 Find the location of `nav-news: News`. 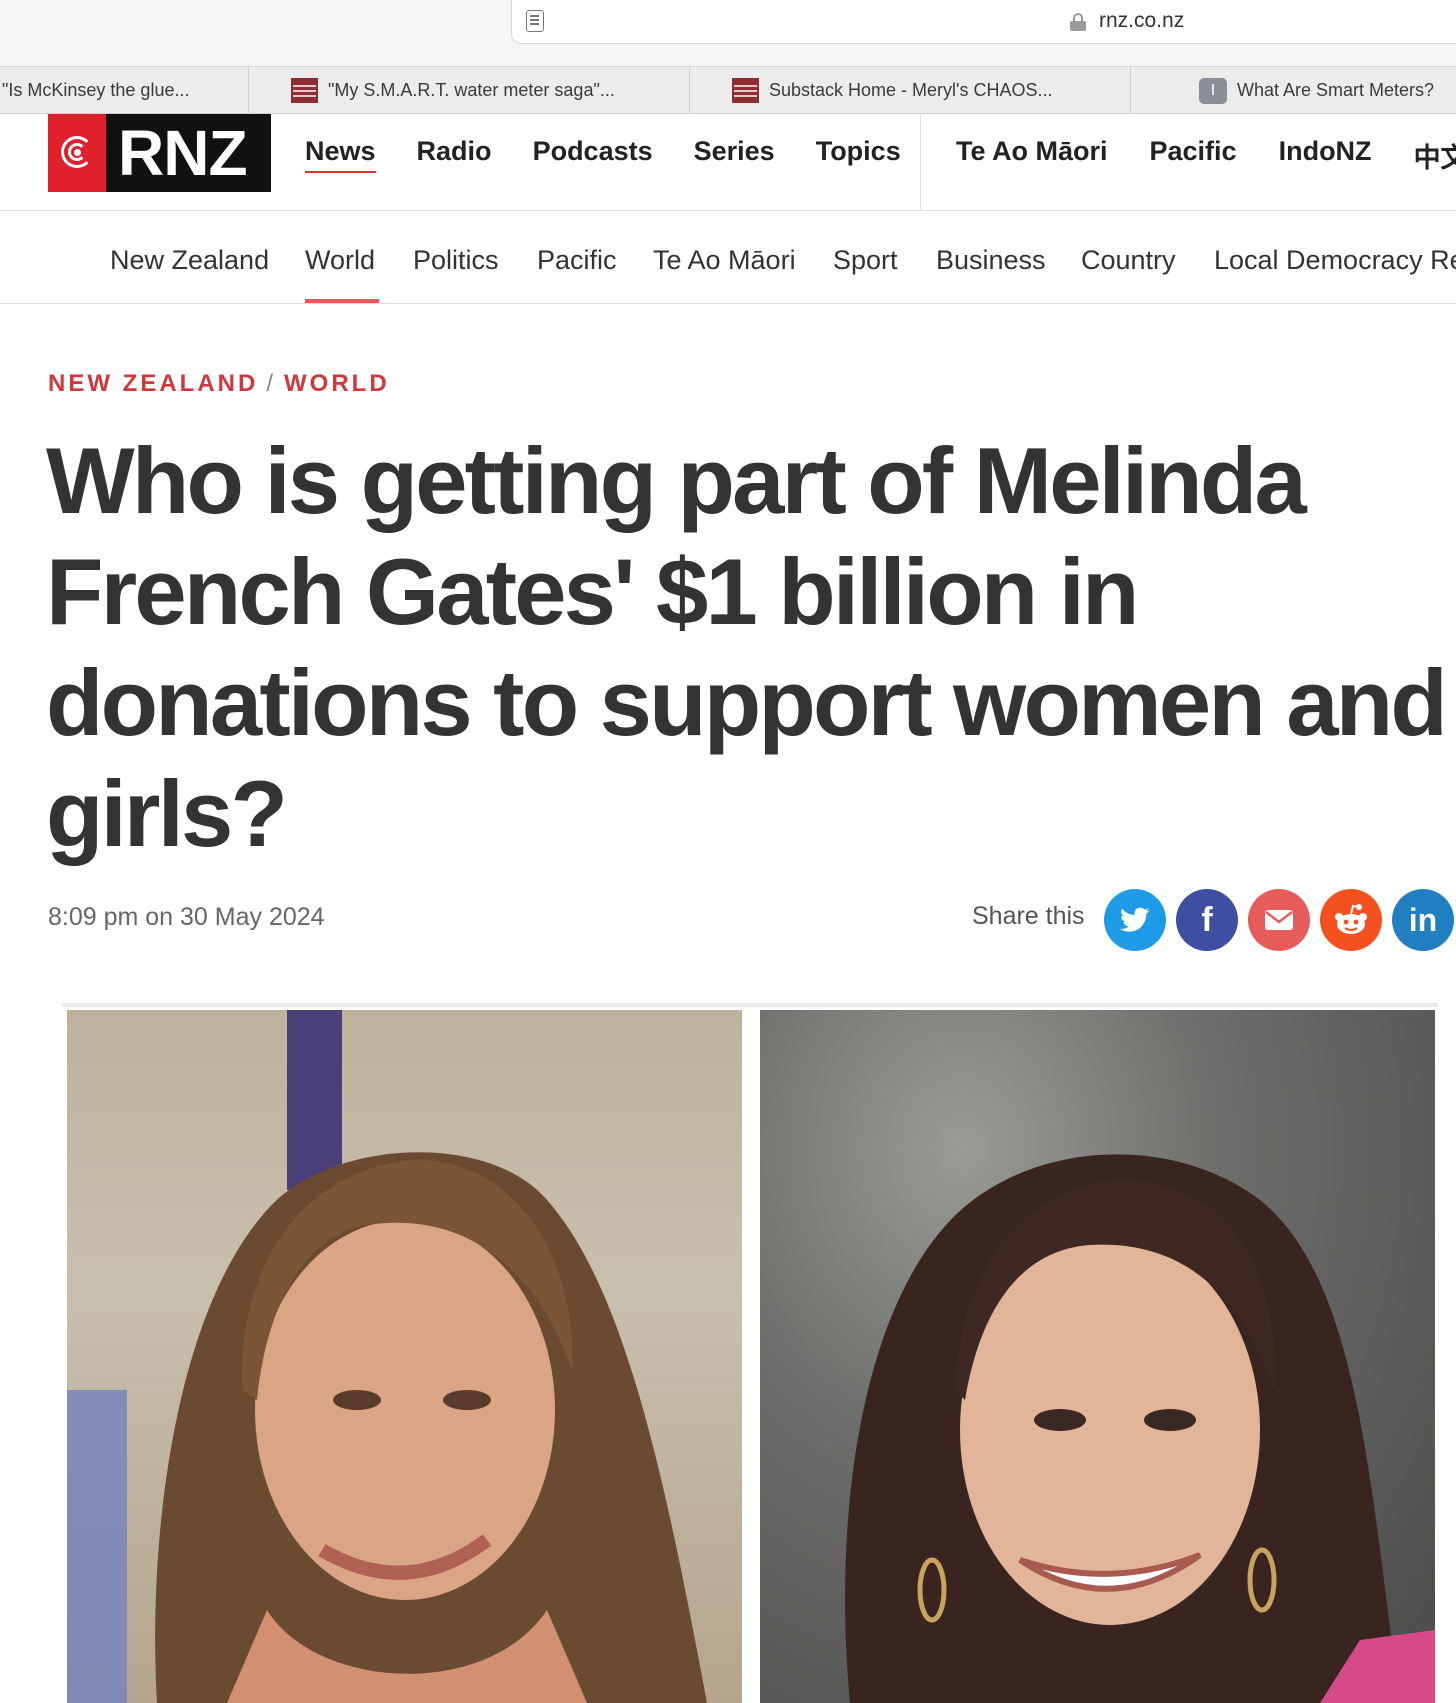

nav-news: News is located at coordinates (340, 154).